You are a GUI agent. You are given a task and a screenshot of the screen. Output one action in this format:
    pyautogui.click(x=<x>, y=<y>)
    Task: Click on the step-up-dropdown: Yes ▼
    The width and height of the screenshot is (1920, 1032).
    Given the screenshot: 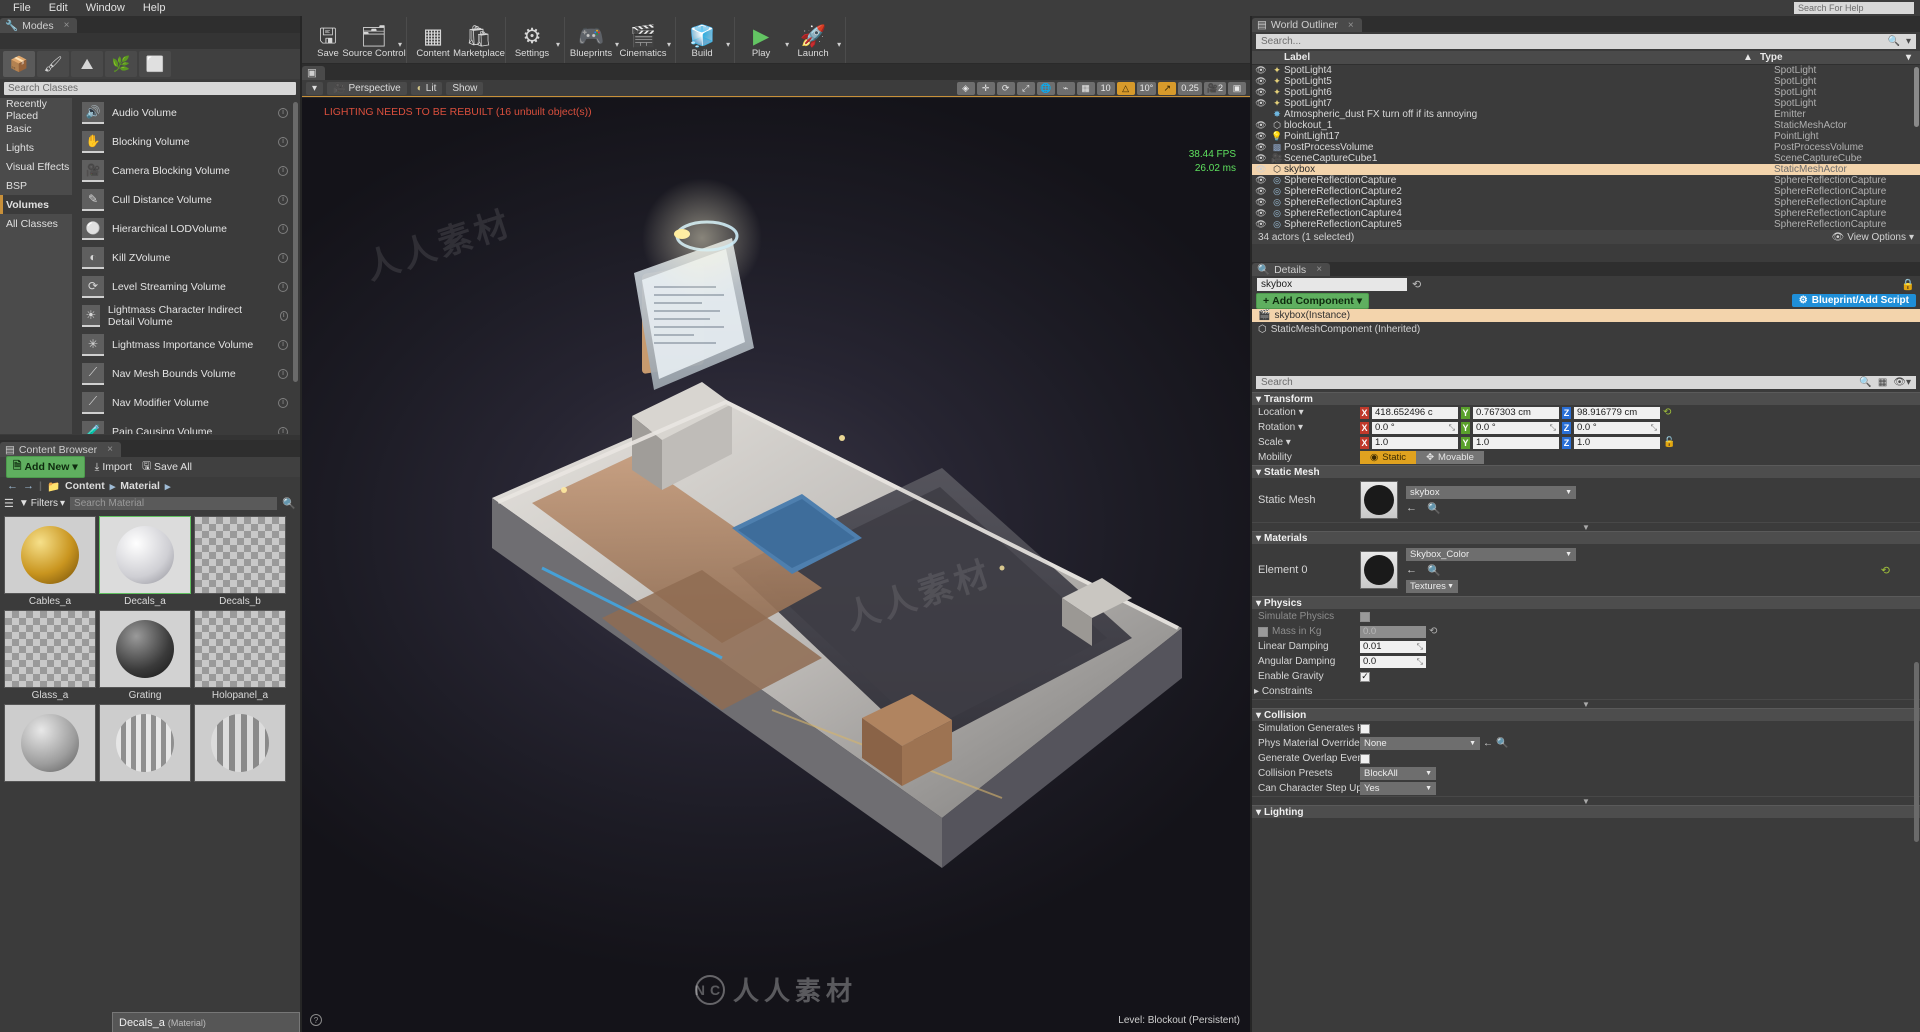 What is the action you would take?
    pyautogui.click(x=1398, y=788)
    